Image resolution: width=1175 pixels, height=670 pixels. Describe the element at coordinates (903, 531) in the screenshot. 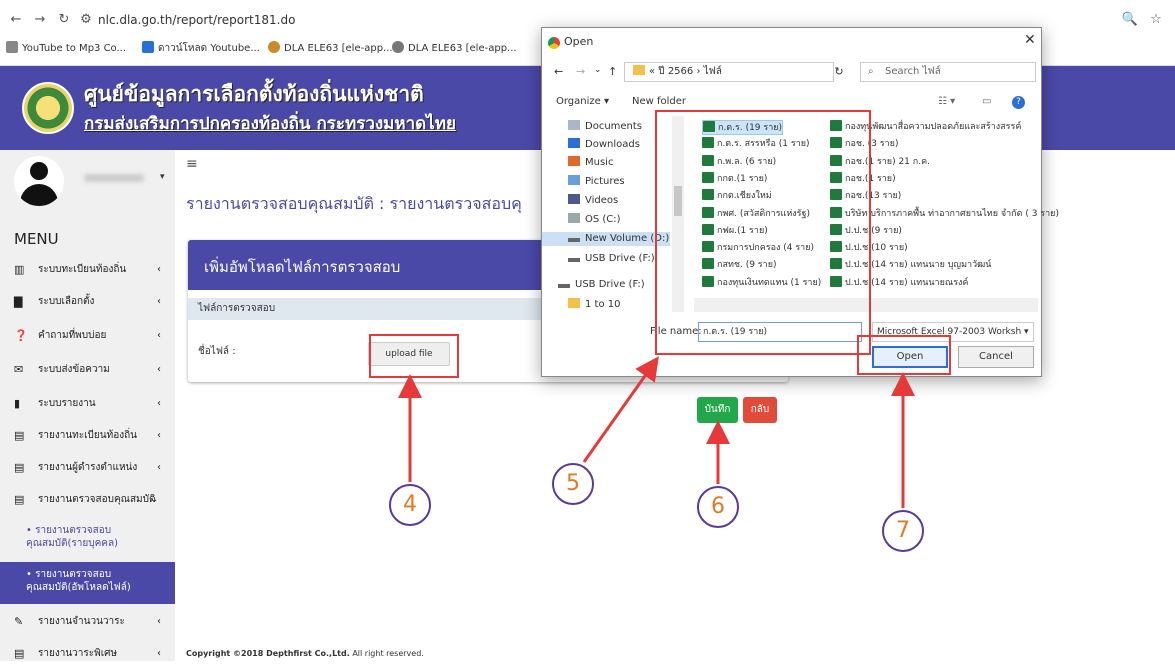

I see `annotation-step-6: 7` at that location.